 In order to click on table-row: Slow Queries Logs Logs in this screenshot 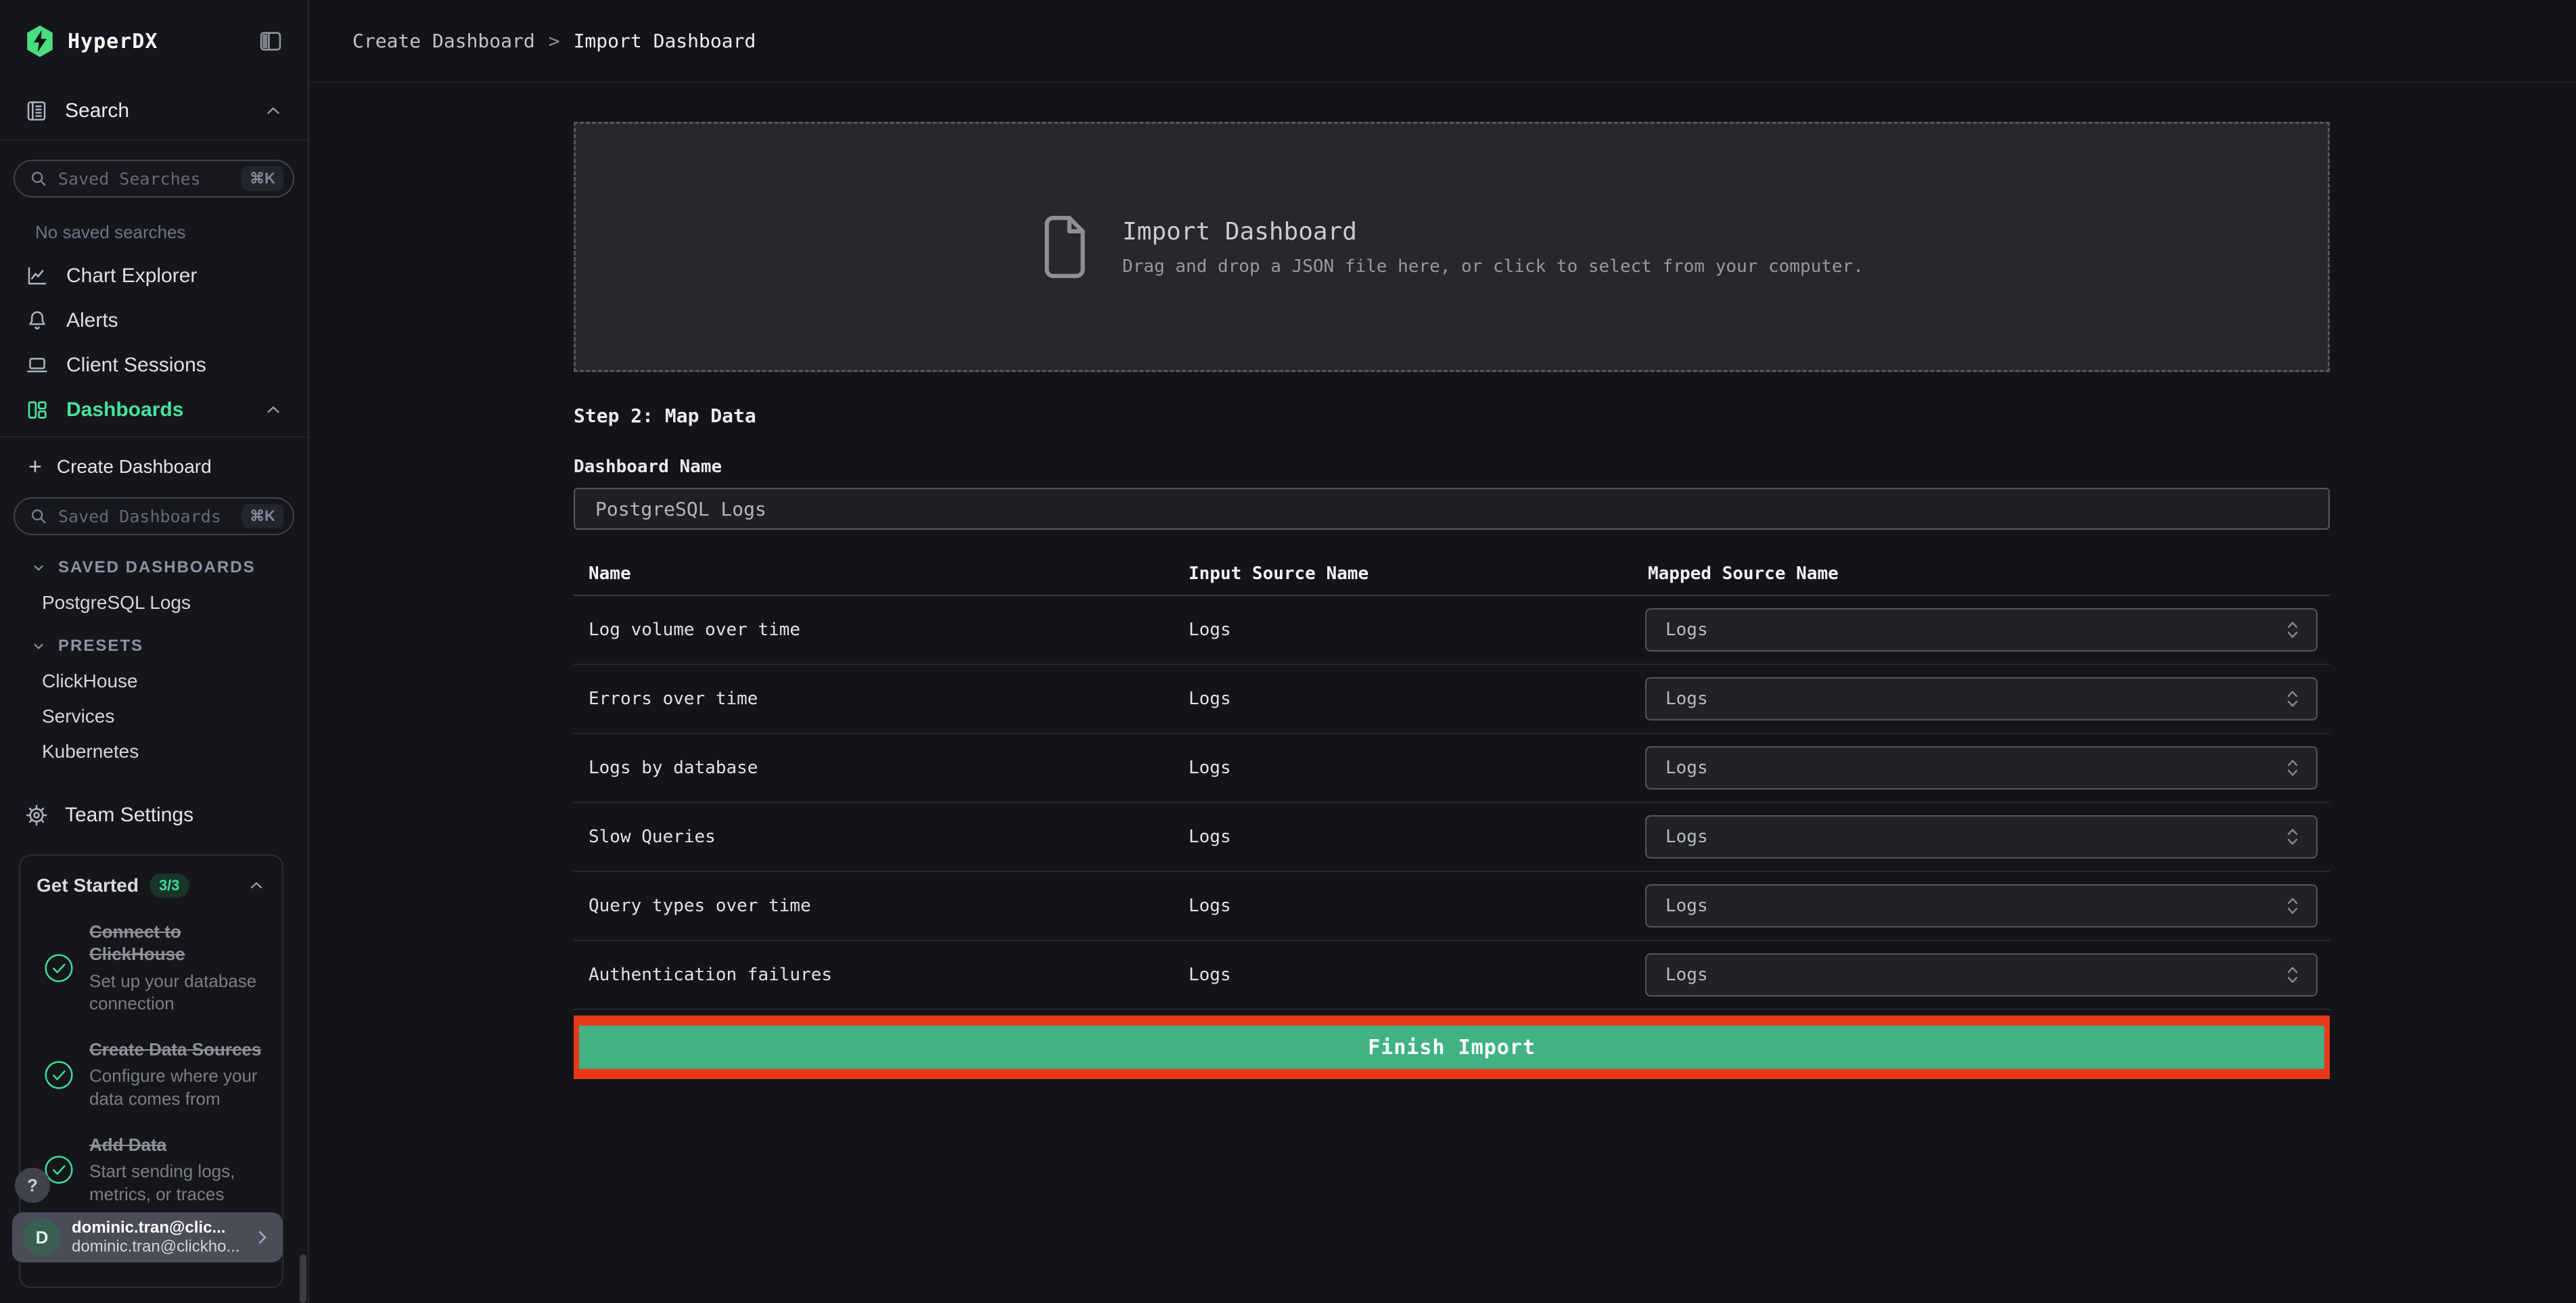, I will do `click(1452, 837)`.